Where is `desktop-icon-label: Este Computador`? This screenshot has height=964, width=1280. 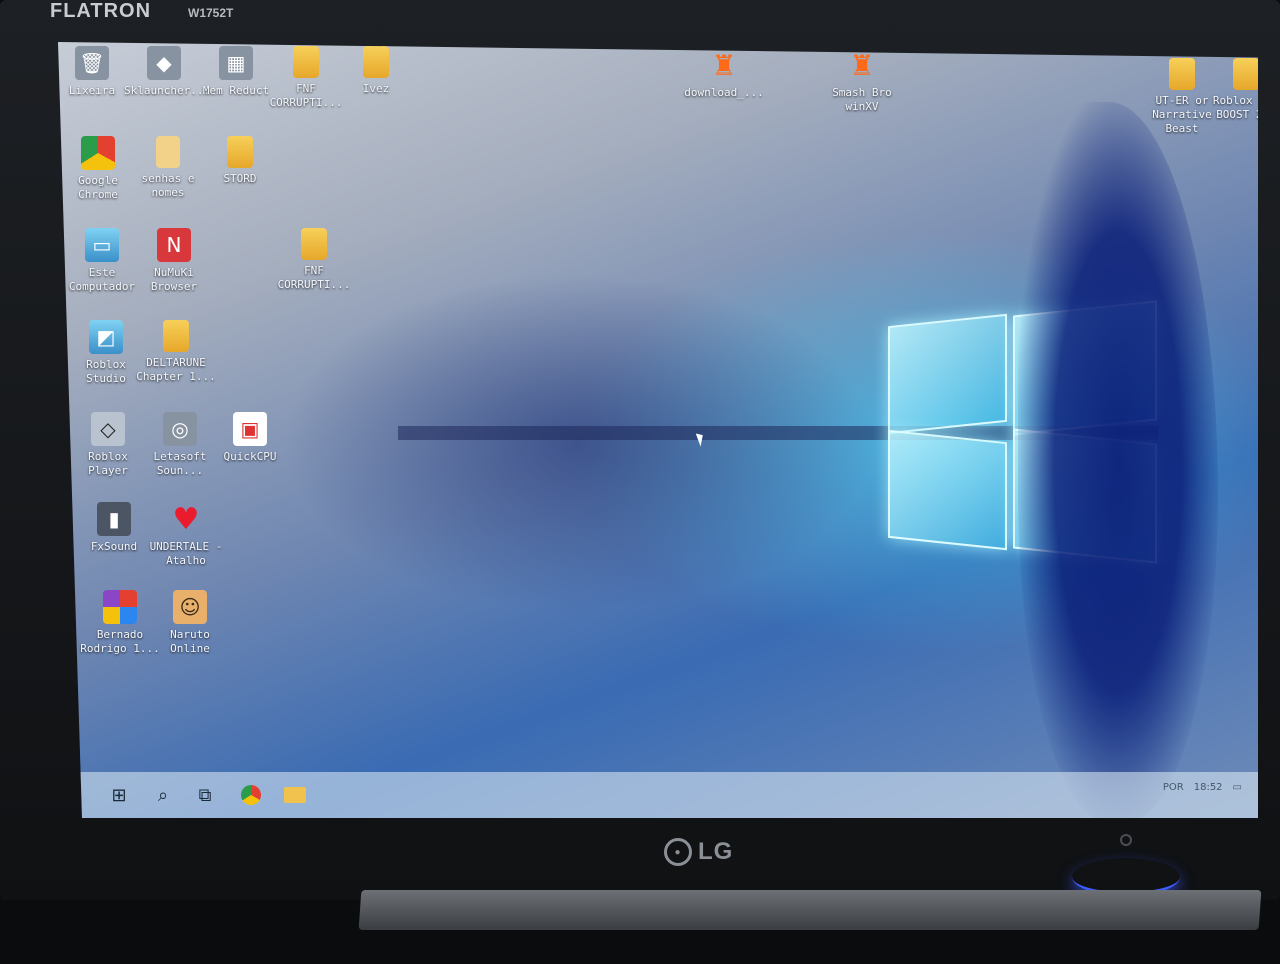
desktop-icon-label: Este Computador is located at coordinates (102, 279).